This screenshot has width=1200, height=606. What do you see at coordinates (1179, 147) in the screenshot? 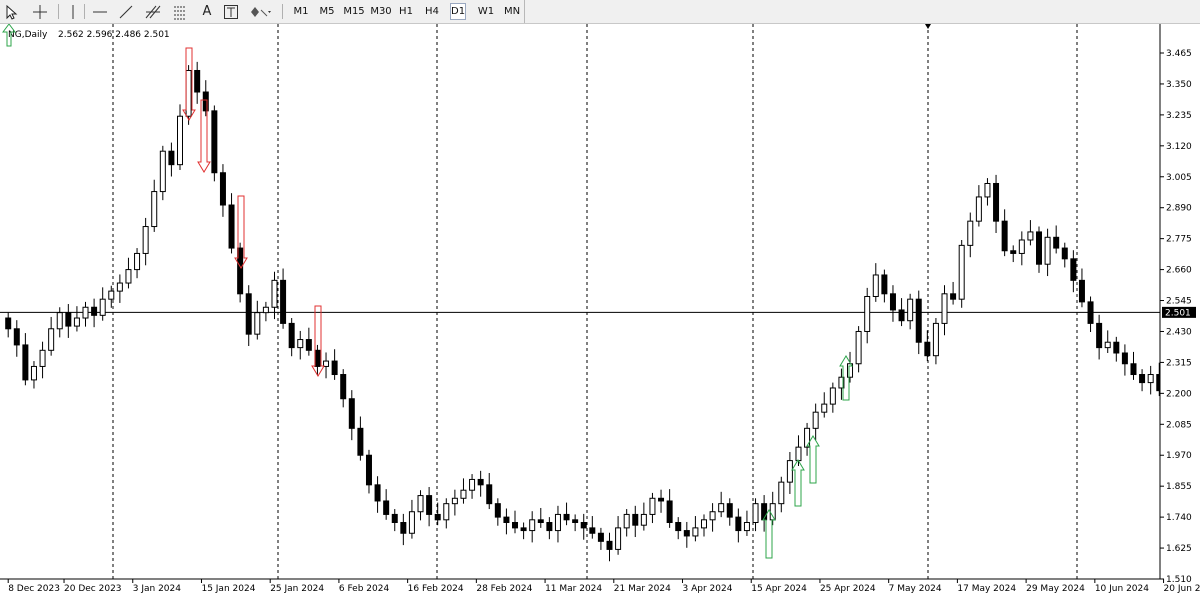
I see `y-tick-label: 3.120` at bounding box center [1179, 147].